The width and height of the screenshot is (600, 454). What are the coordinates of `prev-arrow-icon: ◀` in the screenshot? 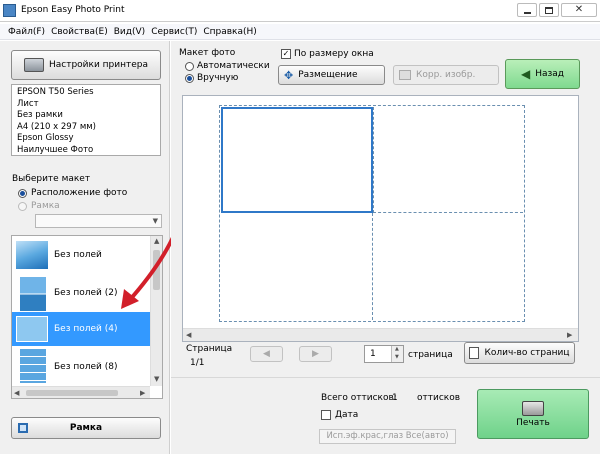 It's located at (266, 354).